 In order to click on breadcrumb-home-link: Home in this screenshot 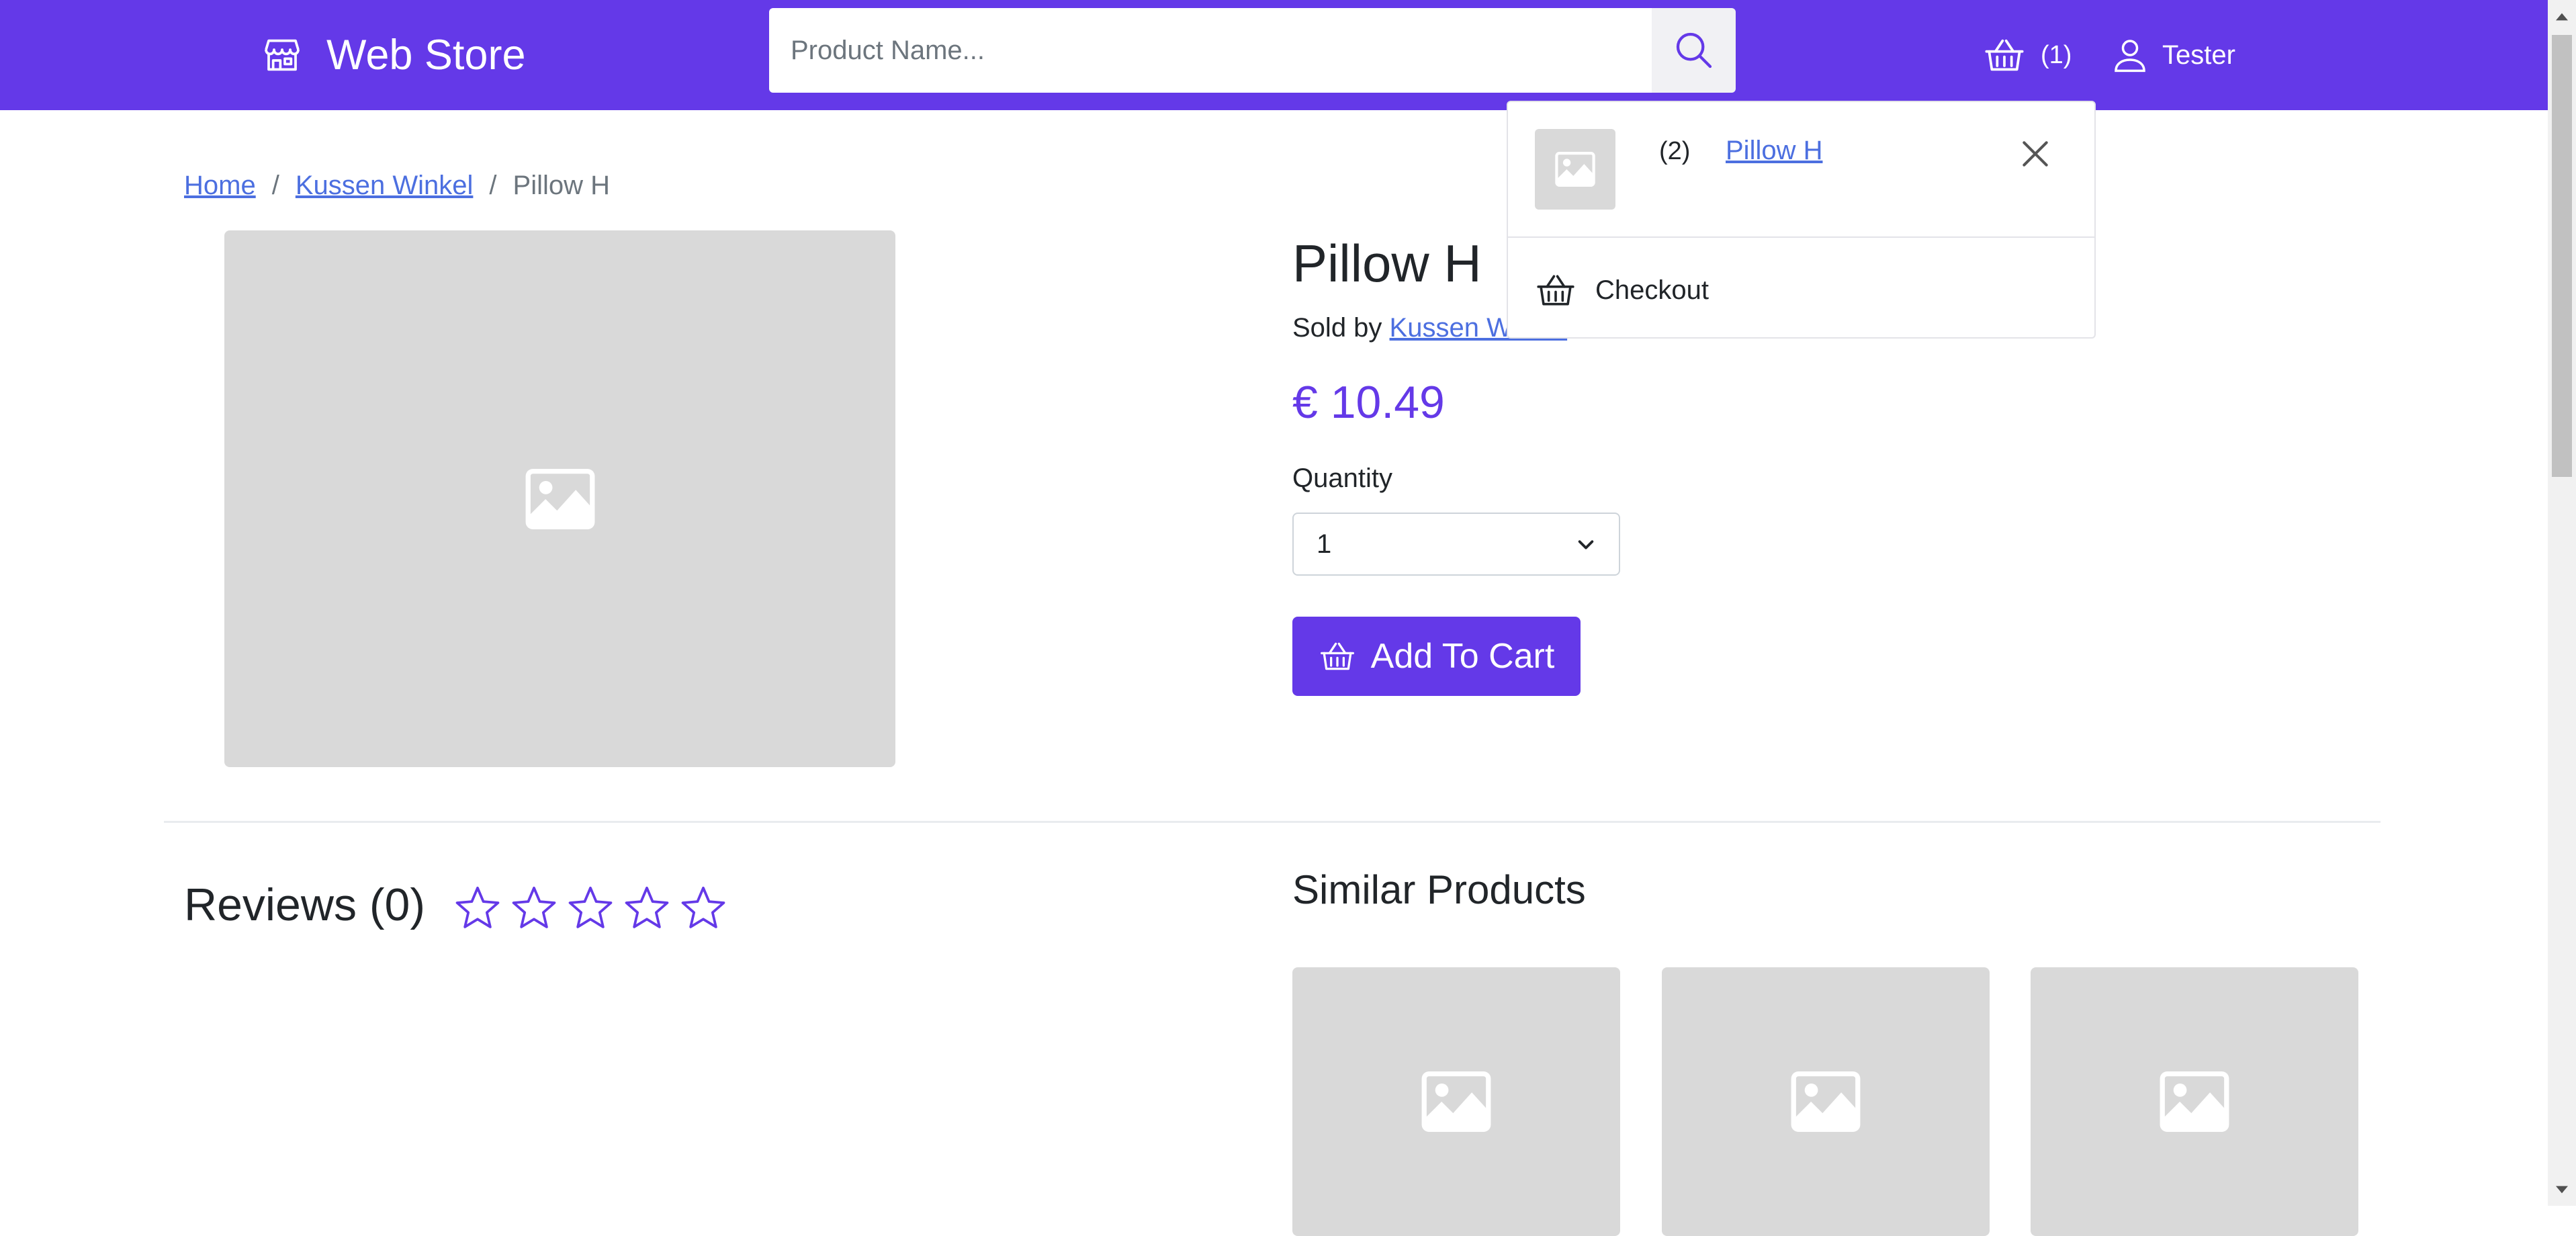, I will do `click(220, 186)`.